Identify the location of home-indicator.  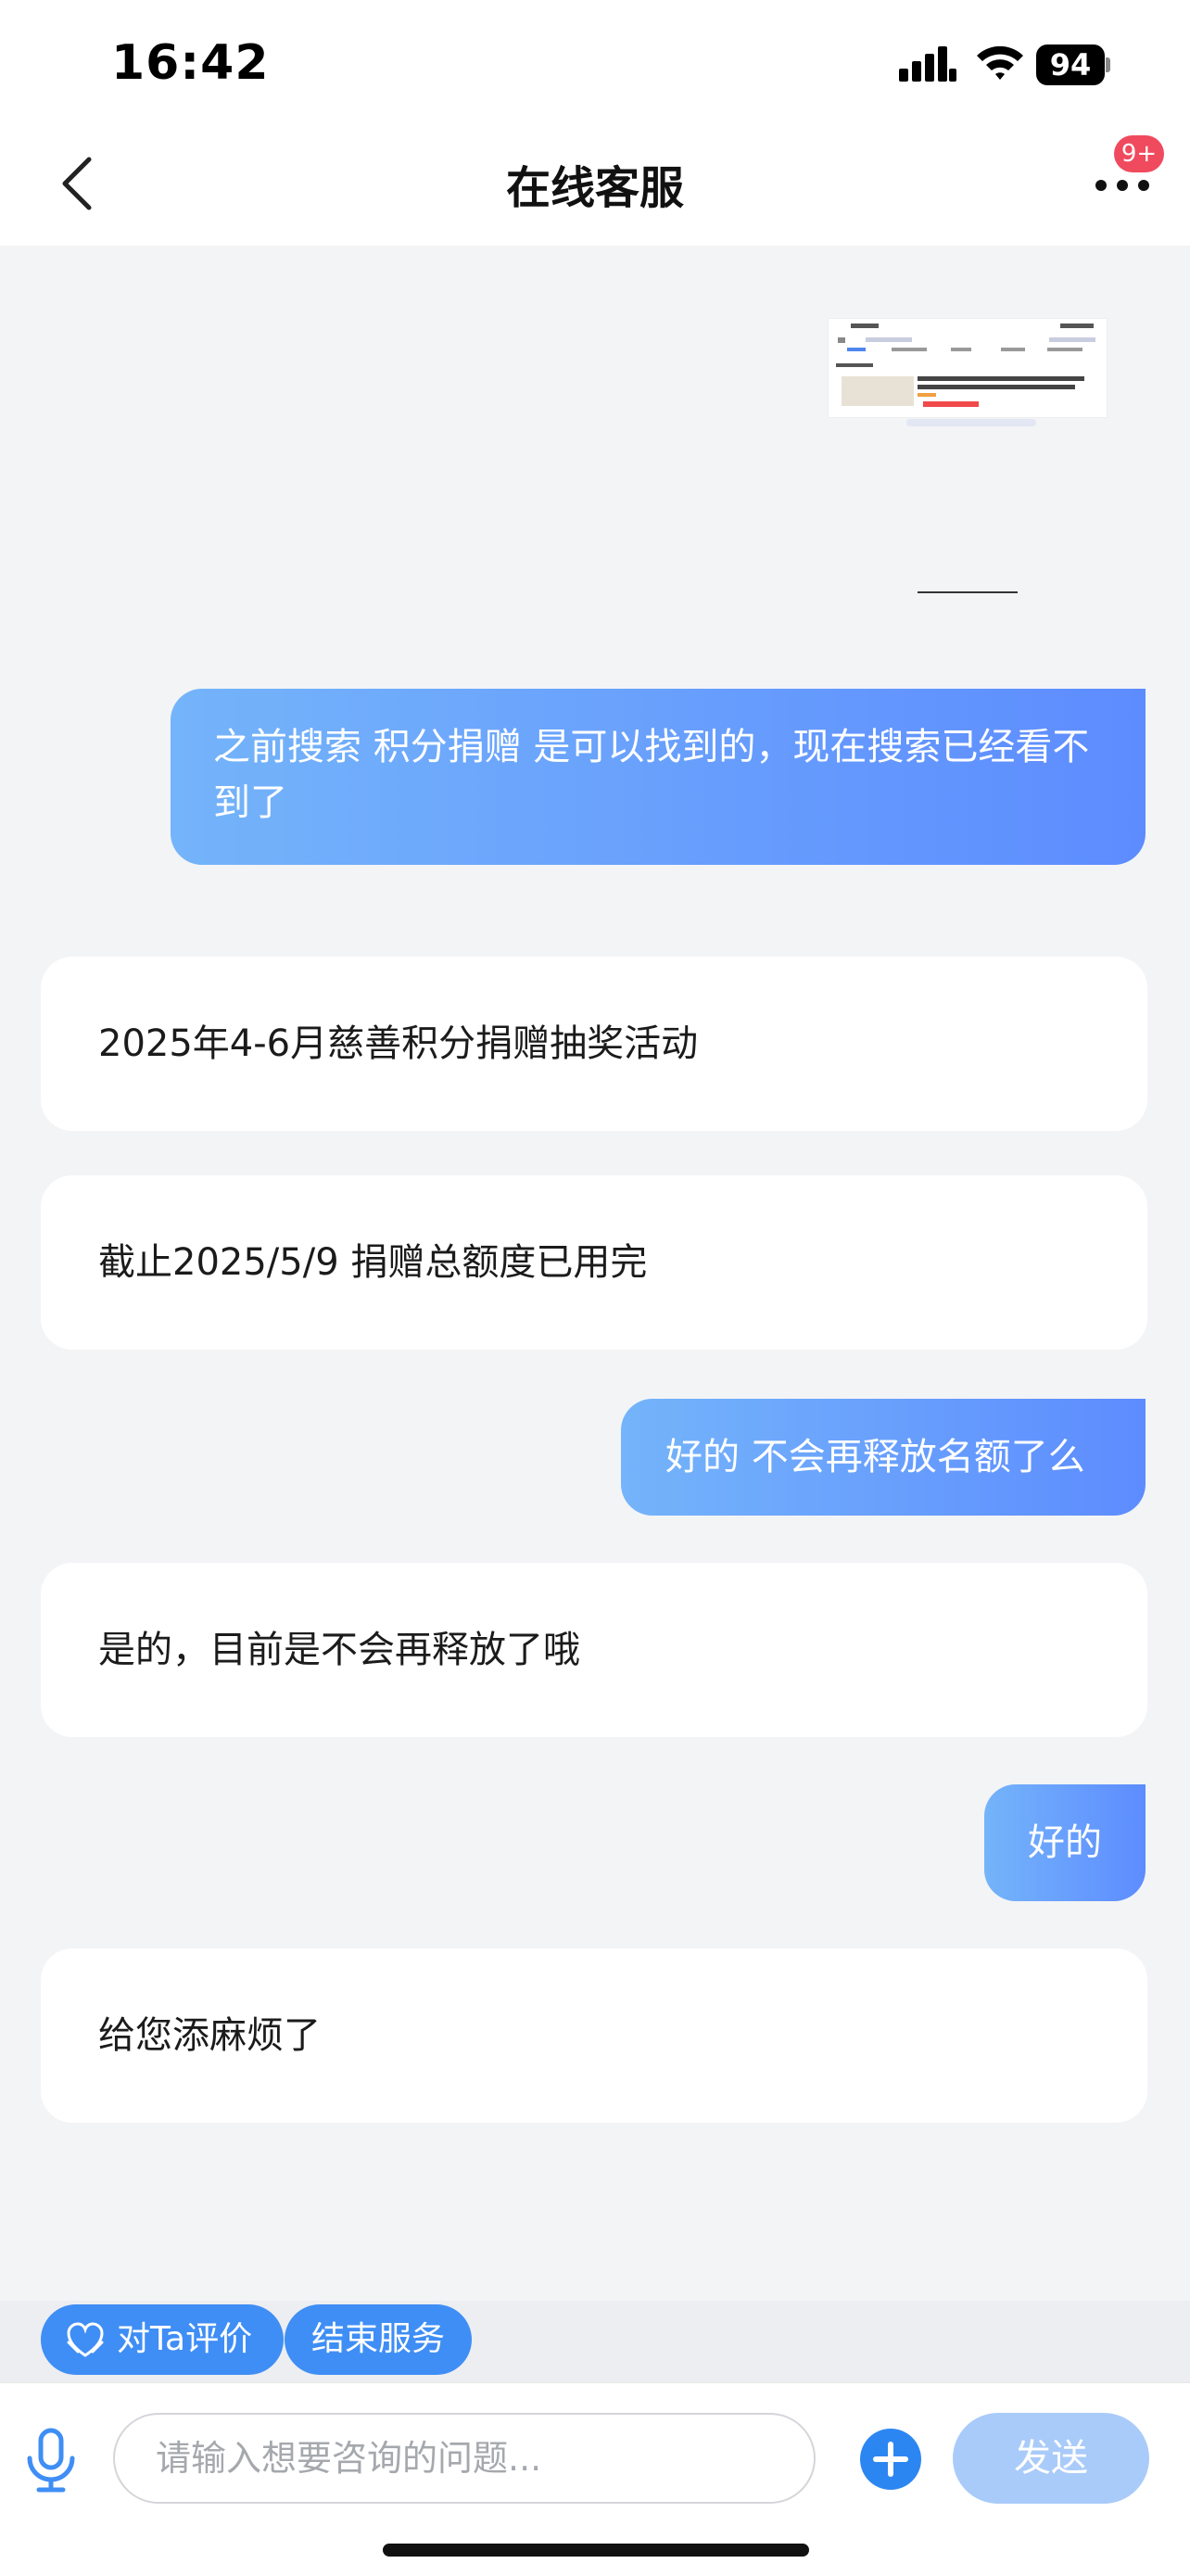
(596, 2550).